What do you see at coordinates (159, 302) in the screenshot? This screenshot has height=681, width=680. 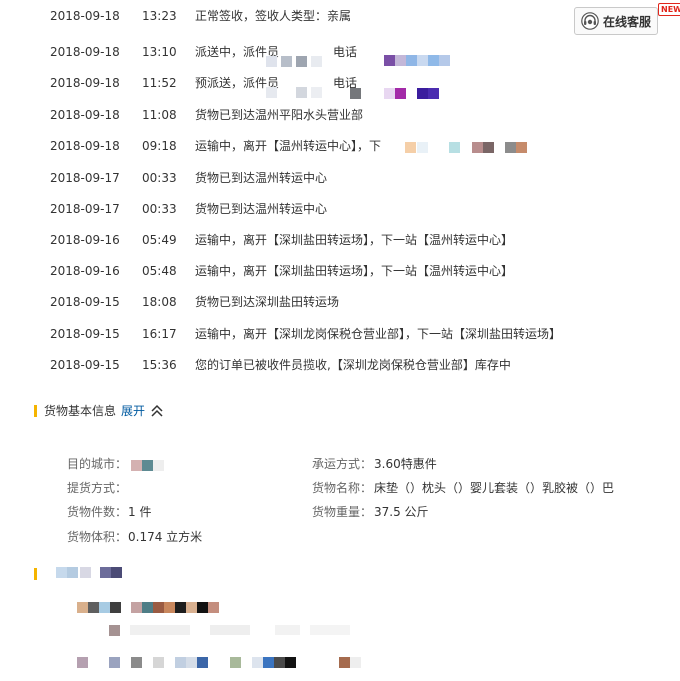 I see `track-time: 18:08` at bounding box center [159, 302].